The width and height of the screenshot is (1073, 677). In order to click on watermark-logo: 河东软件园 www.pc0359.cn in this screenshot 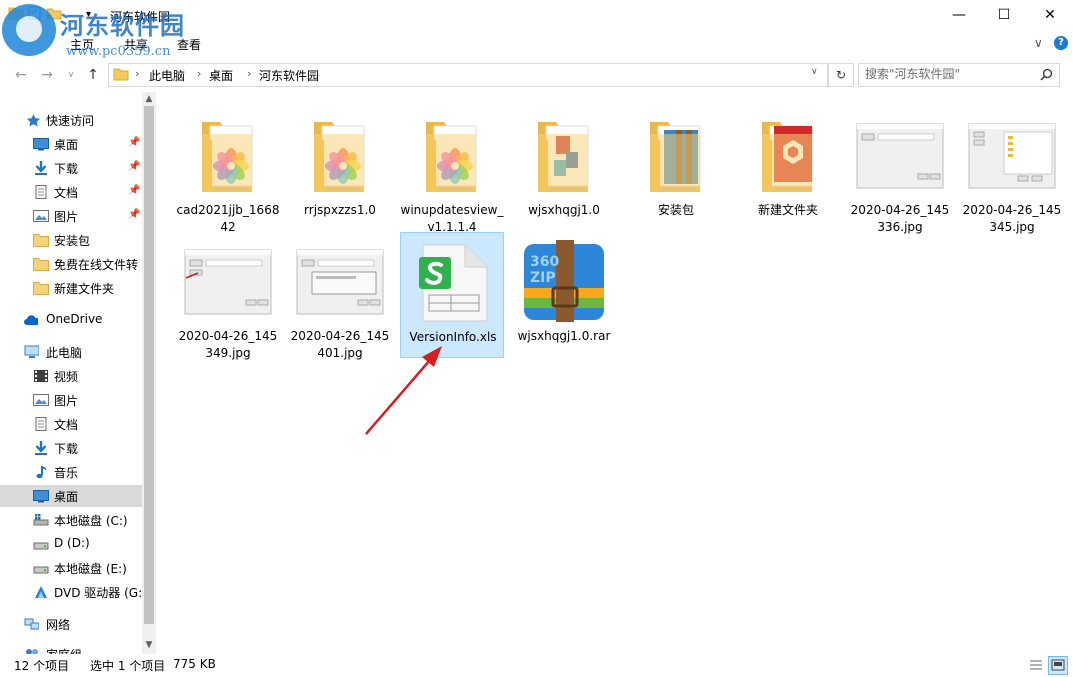, I will do `click(100, 30)`.